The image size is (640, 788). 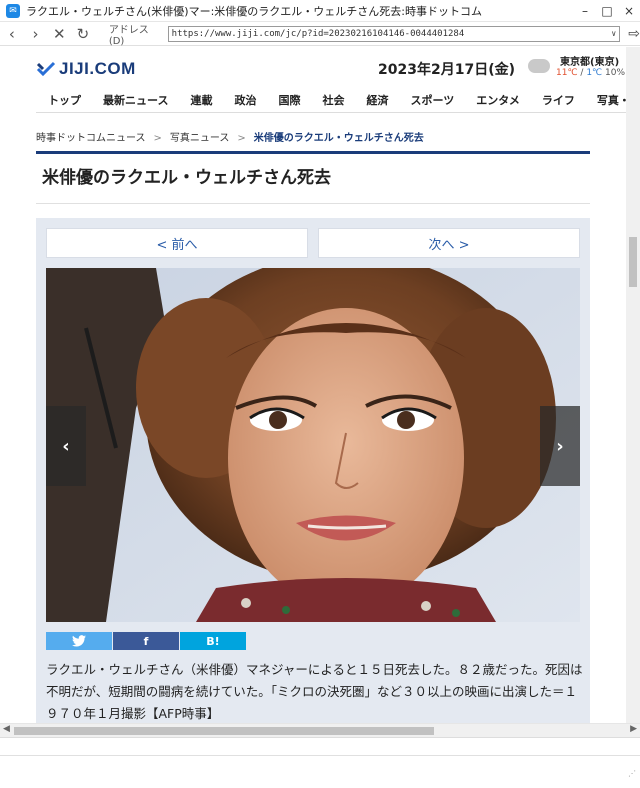 I want to click on site-logo-text: JIJI.COM, so click(x=97, y=68).